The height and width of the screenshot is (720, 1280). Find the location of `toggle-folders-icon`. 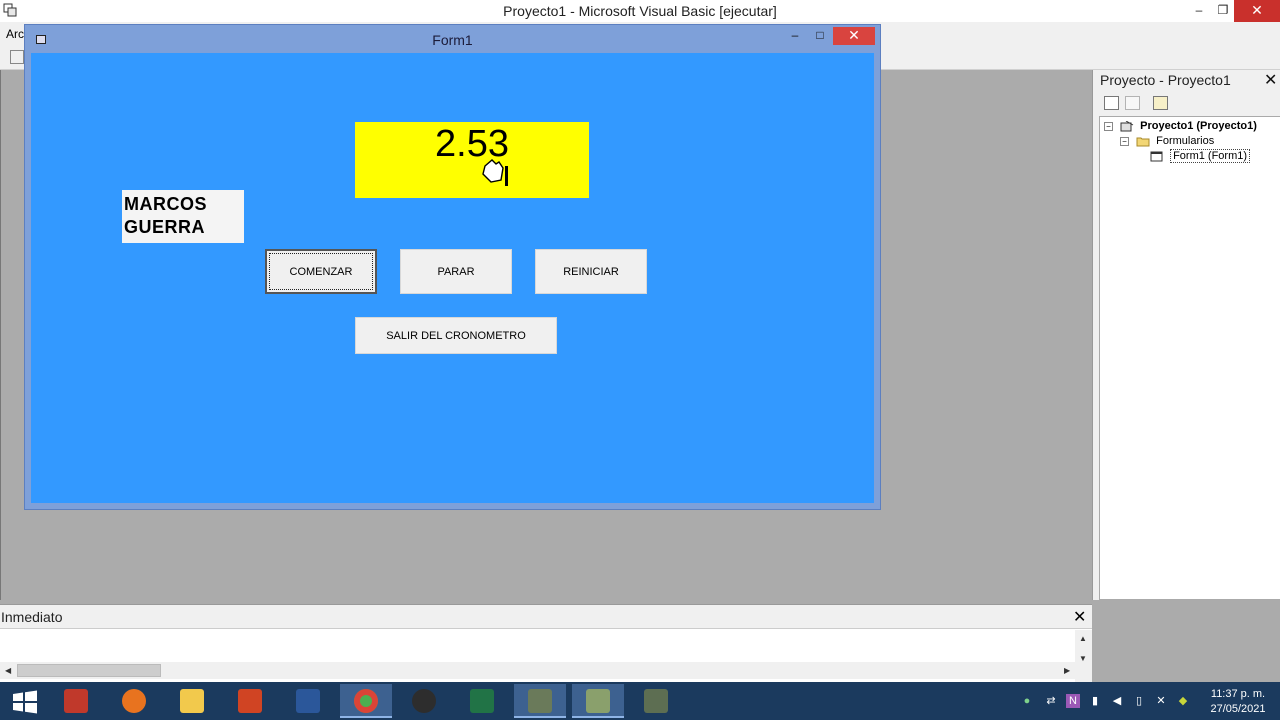

toggle-folders-icon is located at coordinates (1160, 103).